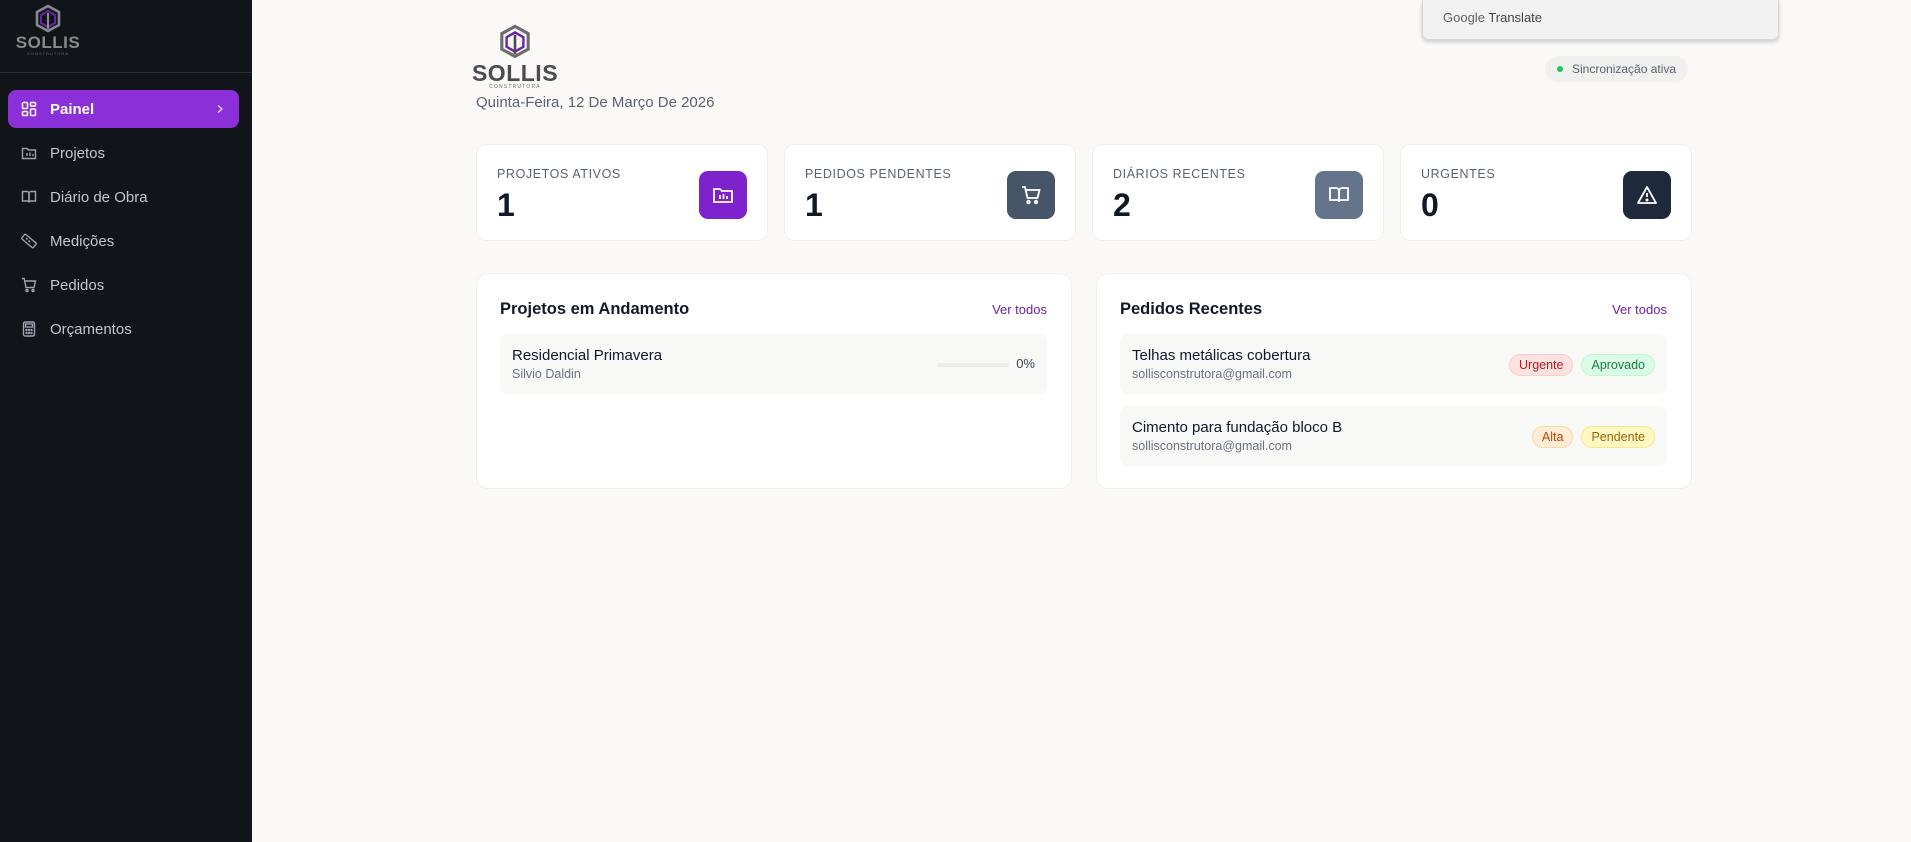 Image resolution: width=1911 pixels, height=842 pixels. What do you see at coordinates (1546, 192) in the screenshot?
I see `stat-card-urgentes: URGENTES 0` at bounding box center [1546, 192].